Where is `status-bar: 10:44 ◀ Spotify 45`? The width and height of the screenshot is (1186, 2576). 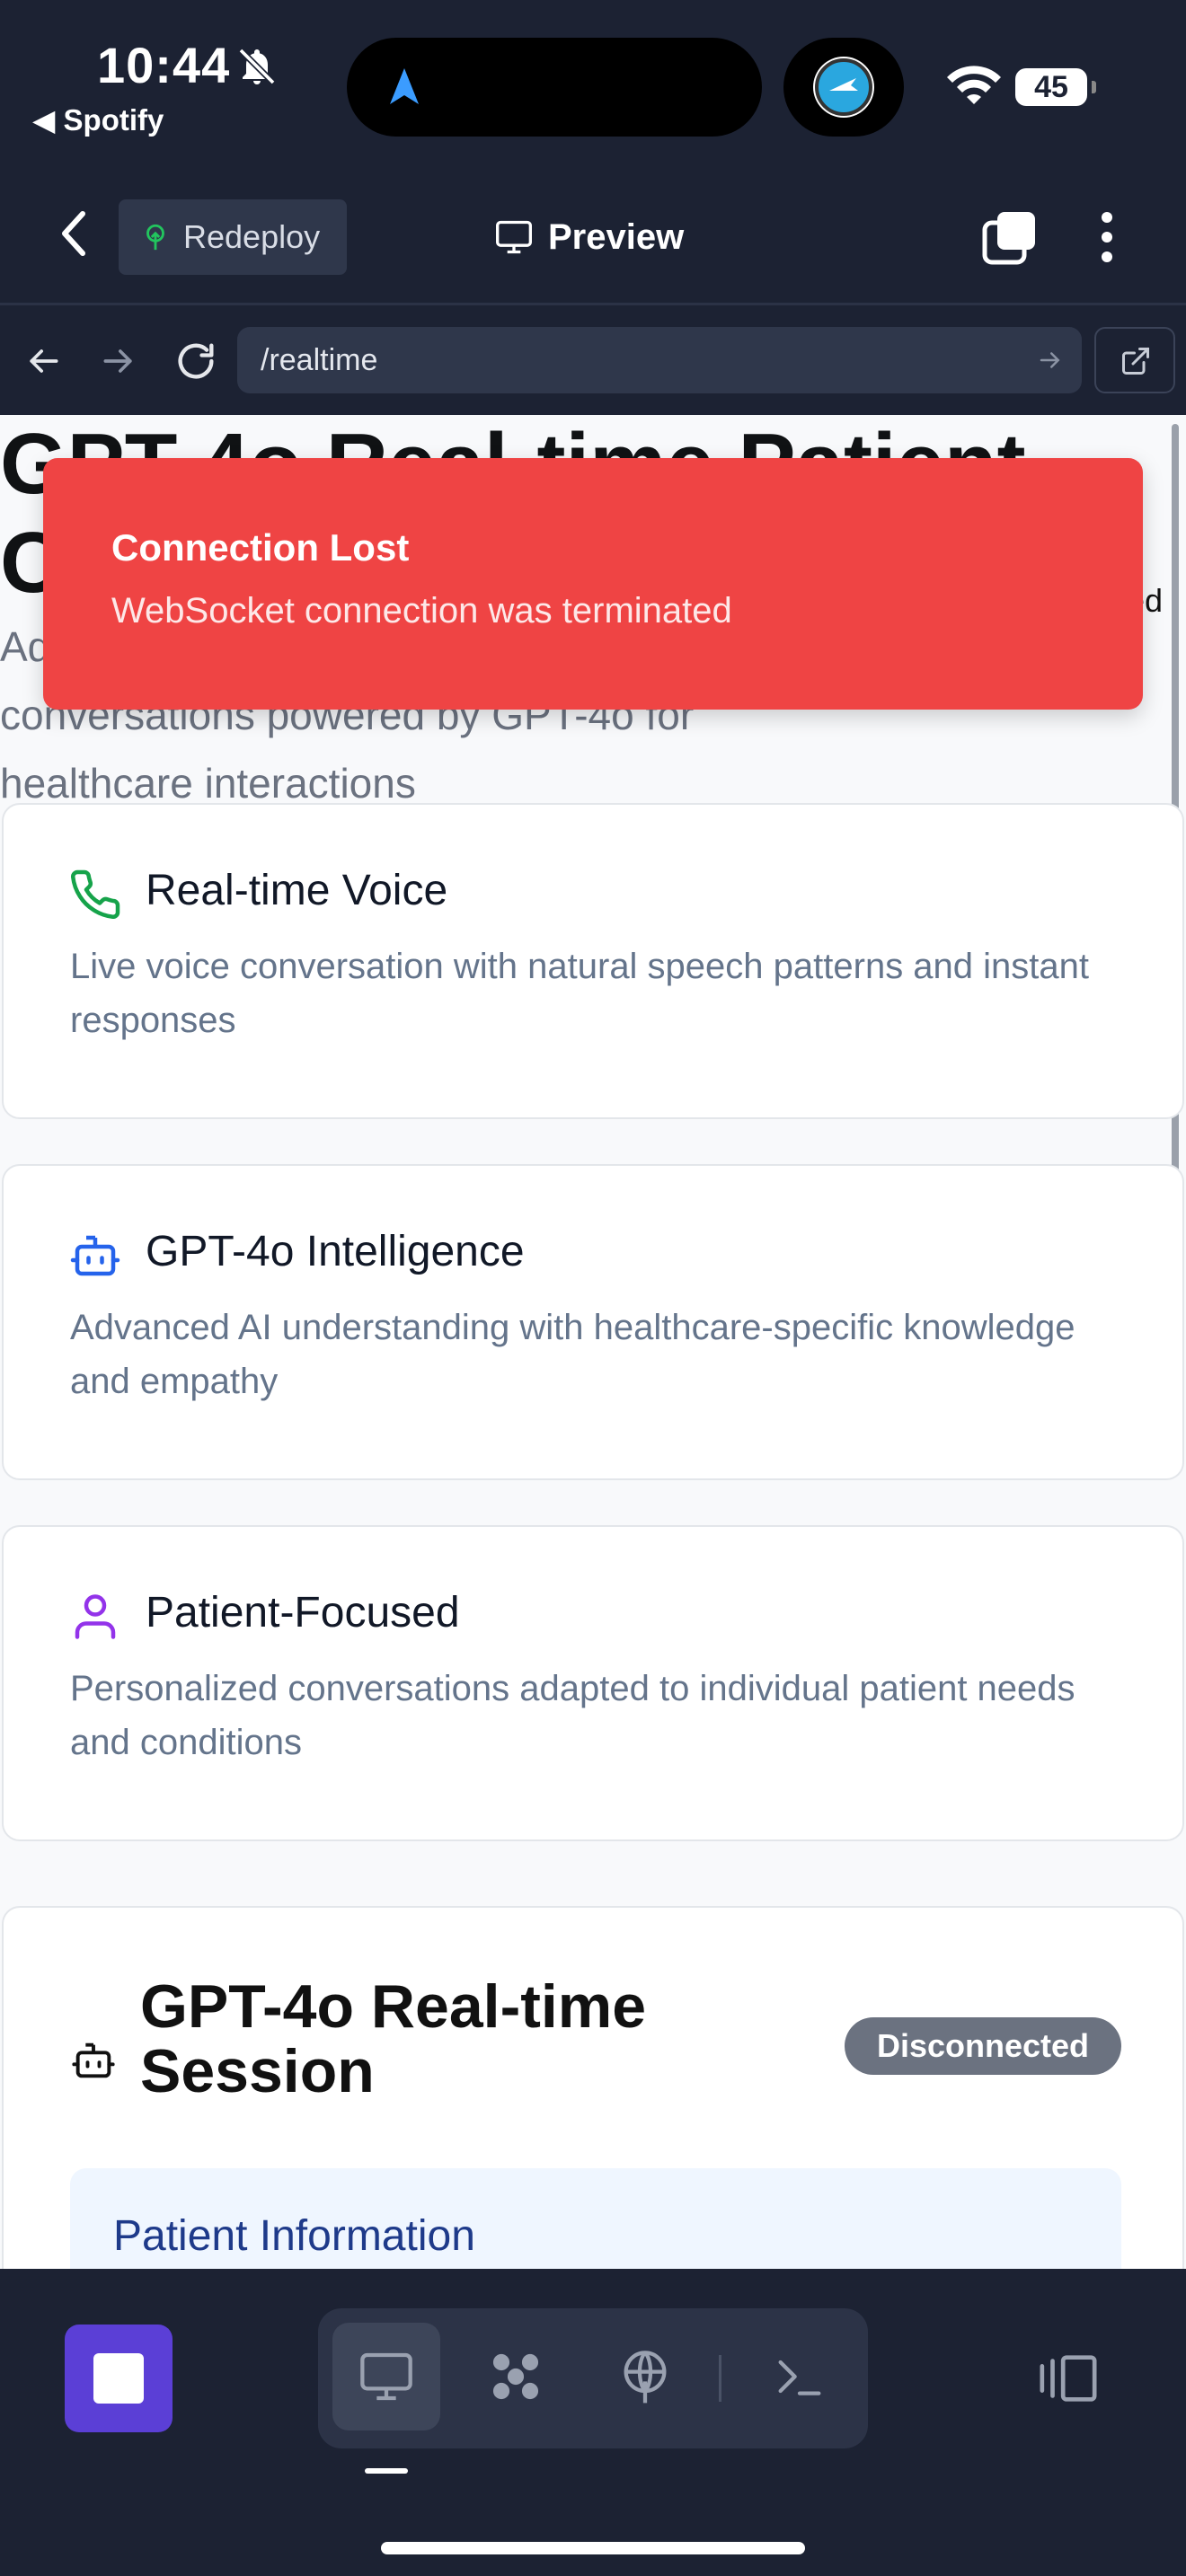 status-bar: 10:44 ◀ Spotify 45 is located at coordinates (593, 81).